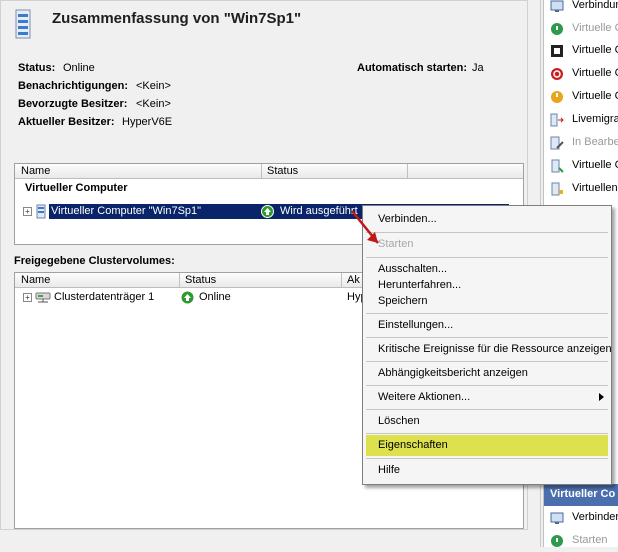 The width and height of the screenshot is (618, 552). Describe the element at coordinates (126, 211) in the screenshot. I see `vm-name: Virtueller Computer "Win7Sp1"` at that location.